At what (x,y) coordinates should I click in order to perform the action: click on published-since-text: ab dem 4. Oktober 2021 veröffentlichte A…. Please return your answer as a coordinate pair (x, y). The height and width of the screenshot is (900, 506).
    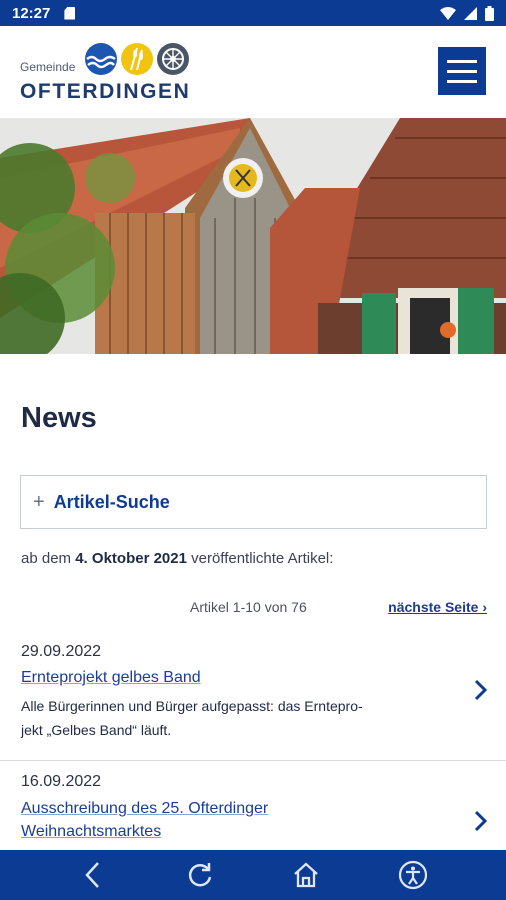
    Looking at the image, I should click on (177, 558).